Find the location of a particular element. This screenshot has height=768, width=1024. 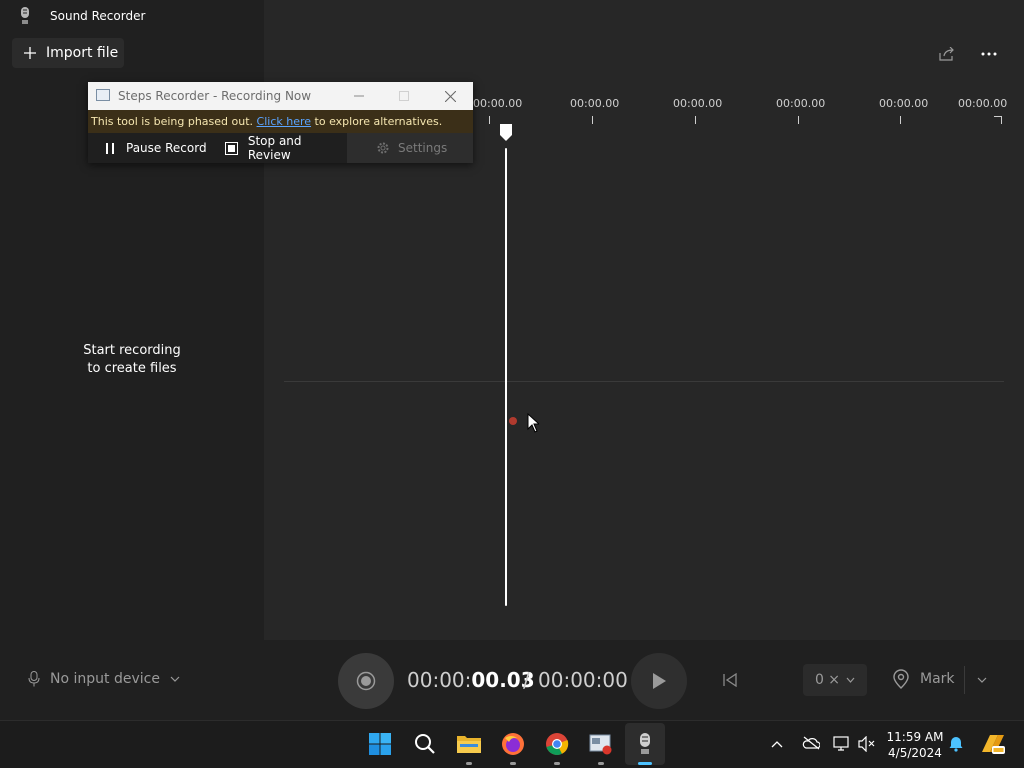

divider is located at coordinates (964, 680).